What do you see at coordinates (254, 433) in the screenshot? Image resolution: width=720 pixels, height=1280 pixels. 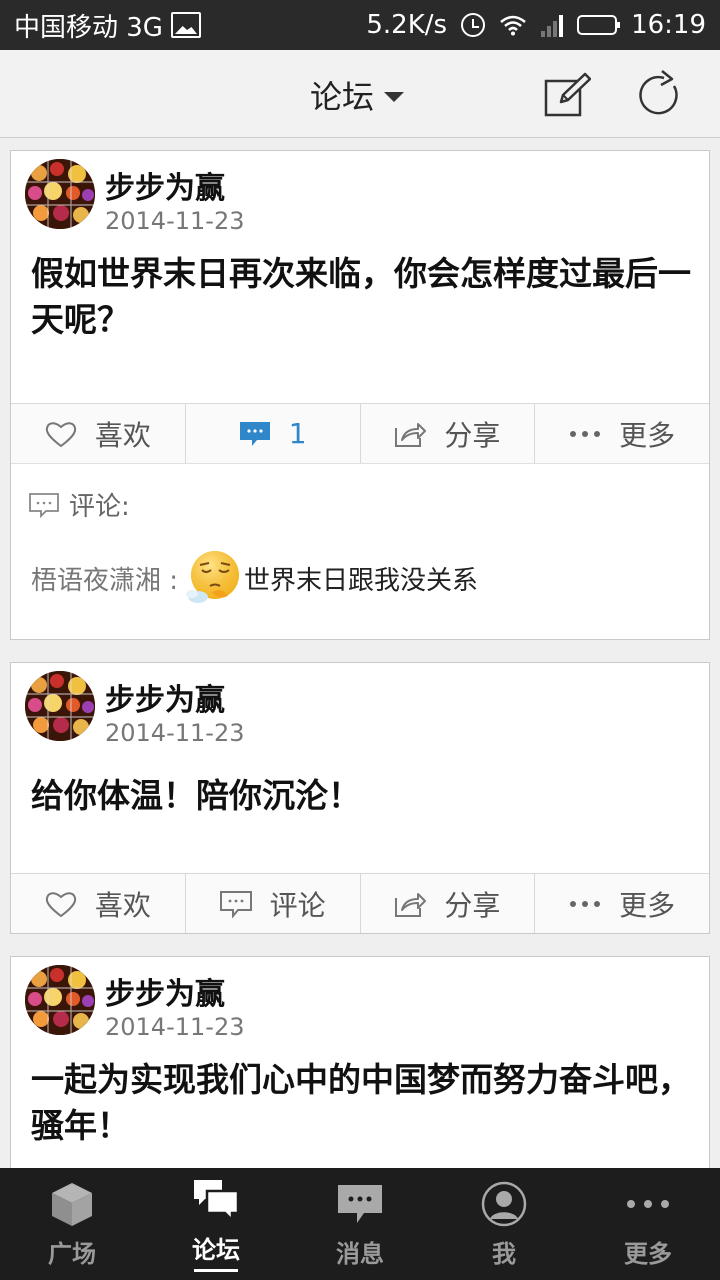 I see `comment-filled-icon` at bounding box center [254, 433].